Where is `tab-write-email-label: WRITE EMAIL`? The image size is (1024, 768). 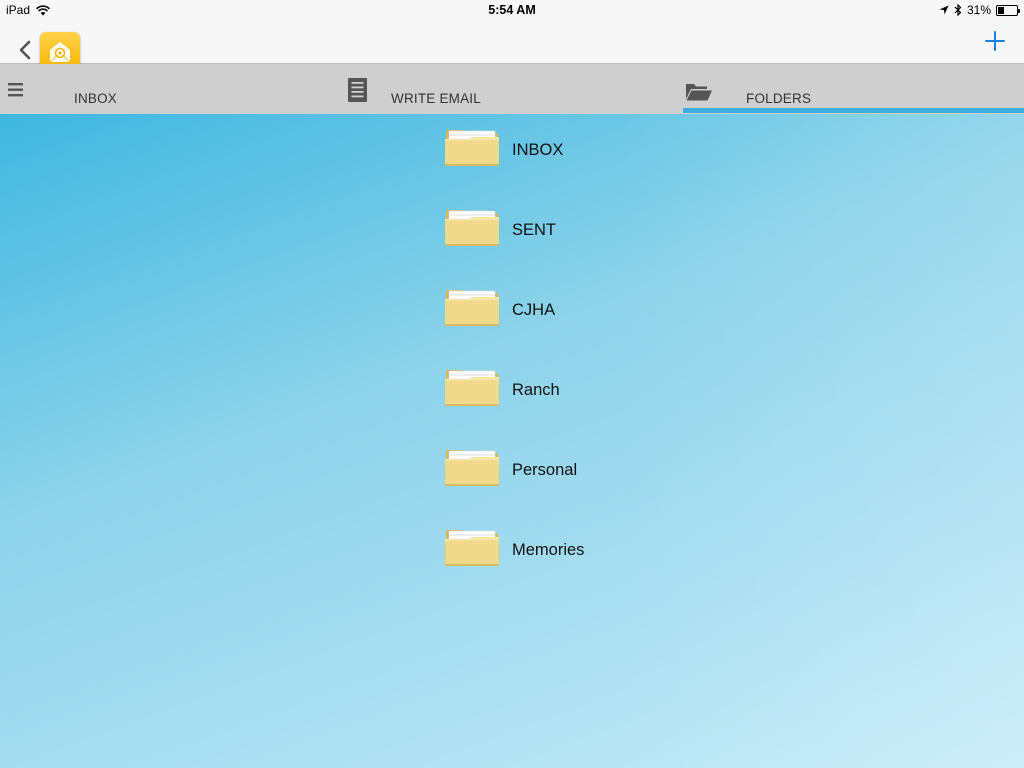
tab-write-email-label: WRITE EMAIL is located at coordinates (436, 98).